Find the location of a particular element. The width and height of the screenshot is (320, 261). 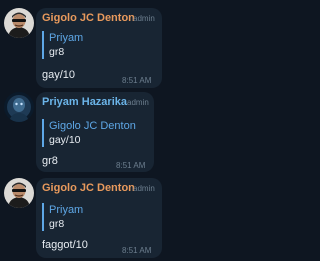

message-text: gay/10 is located at coordinates (59, 75).